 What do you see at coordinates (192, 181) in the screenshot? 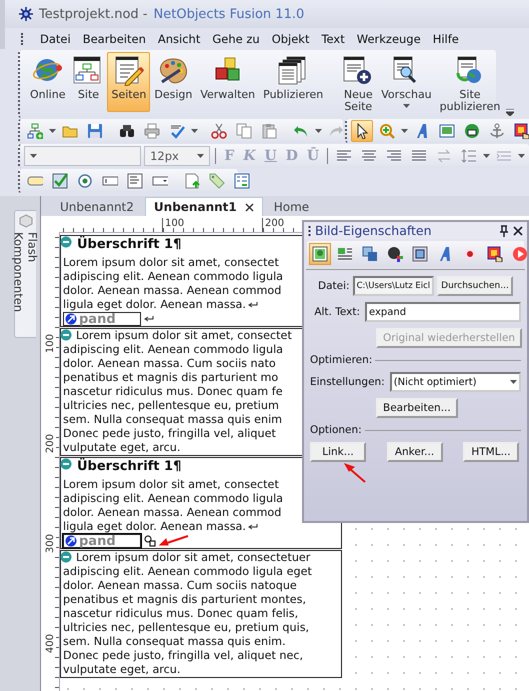
I see `page-upload-icon` at bounding box center [192, 181].